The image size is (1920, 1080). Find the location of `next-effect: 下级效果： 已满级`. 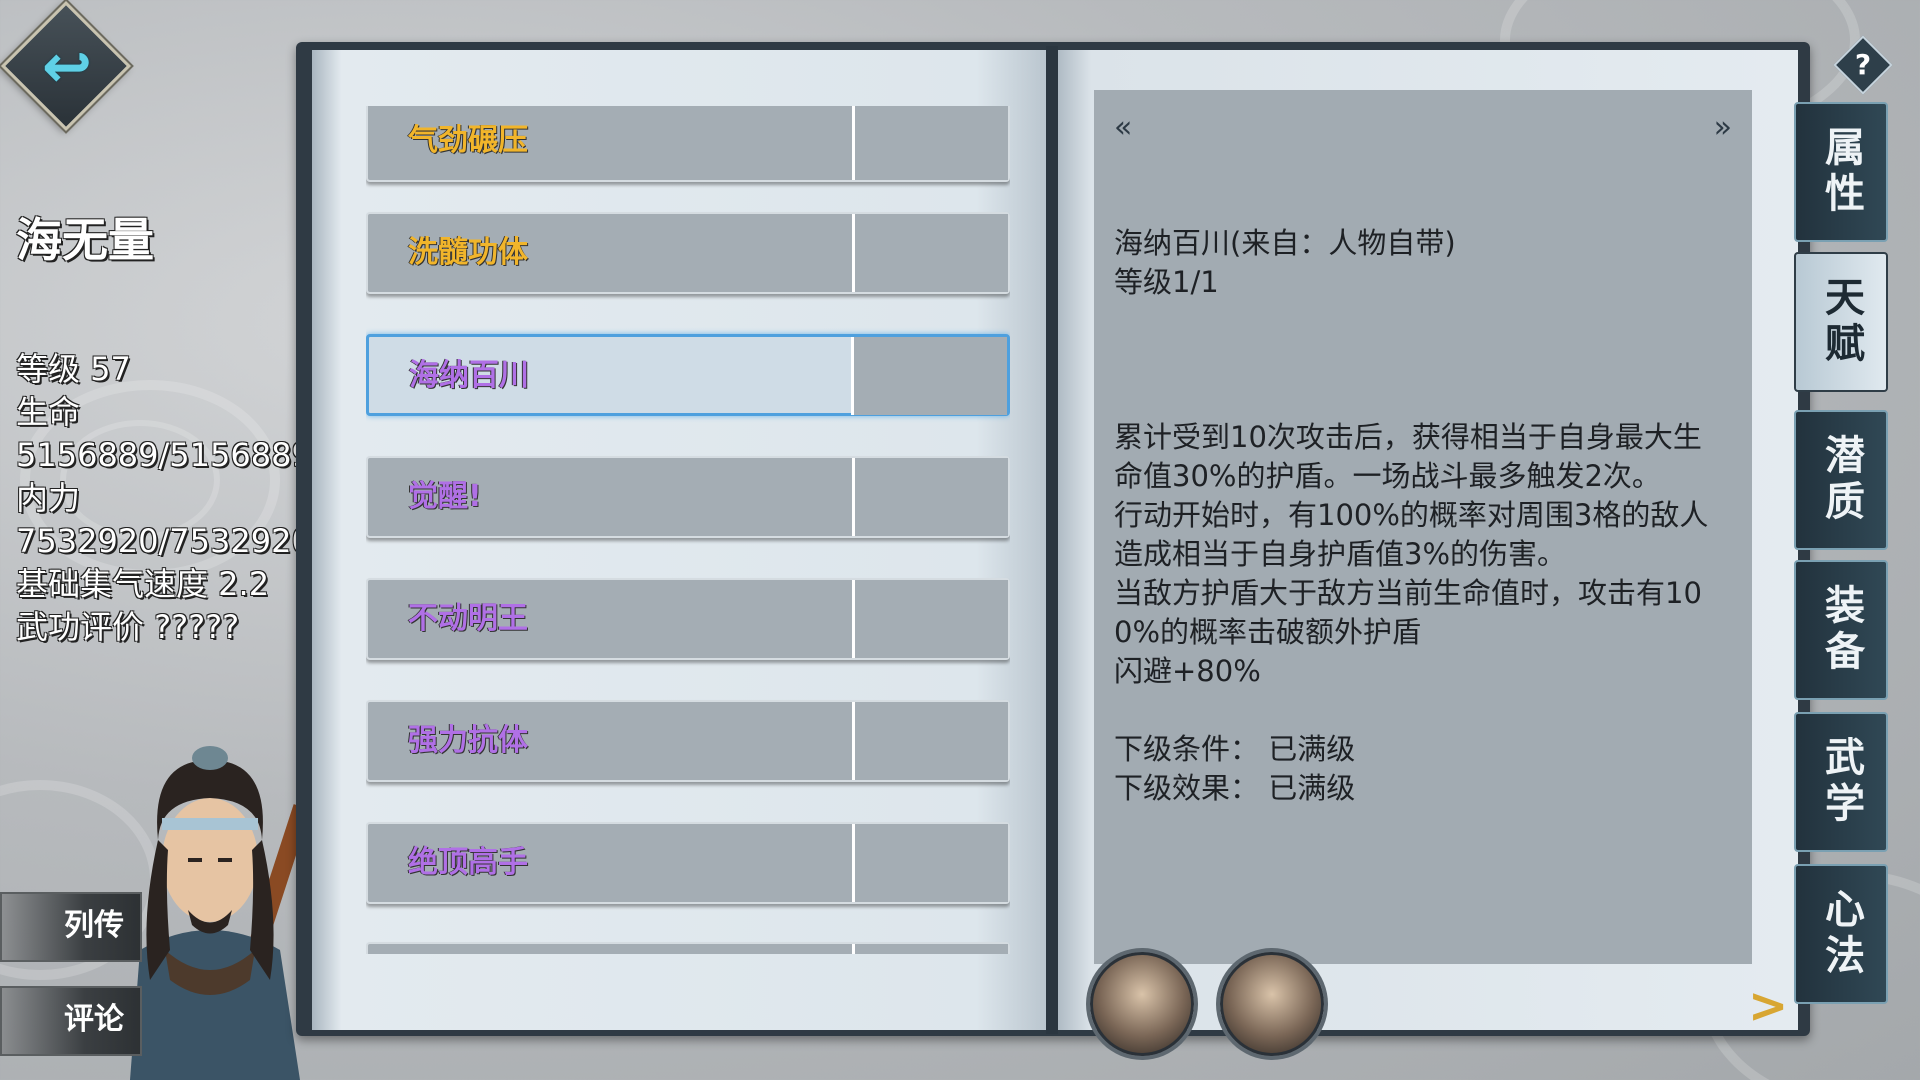

next-effect: 下级效果： 已满级 is located at coordinates (1235, 788).